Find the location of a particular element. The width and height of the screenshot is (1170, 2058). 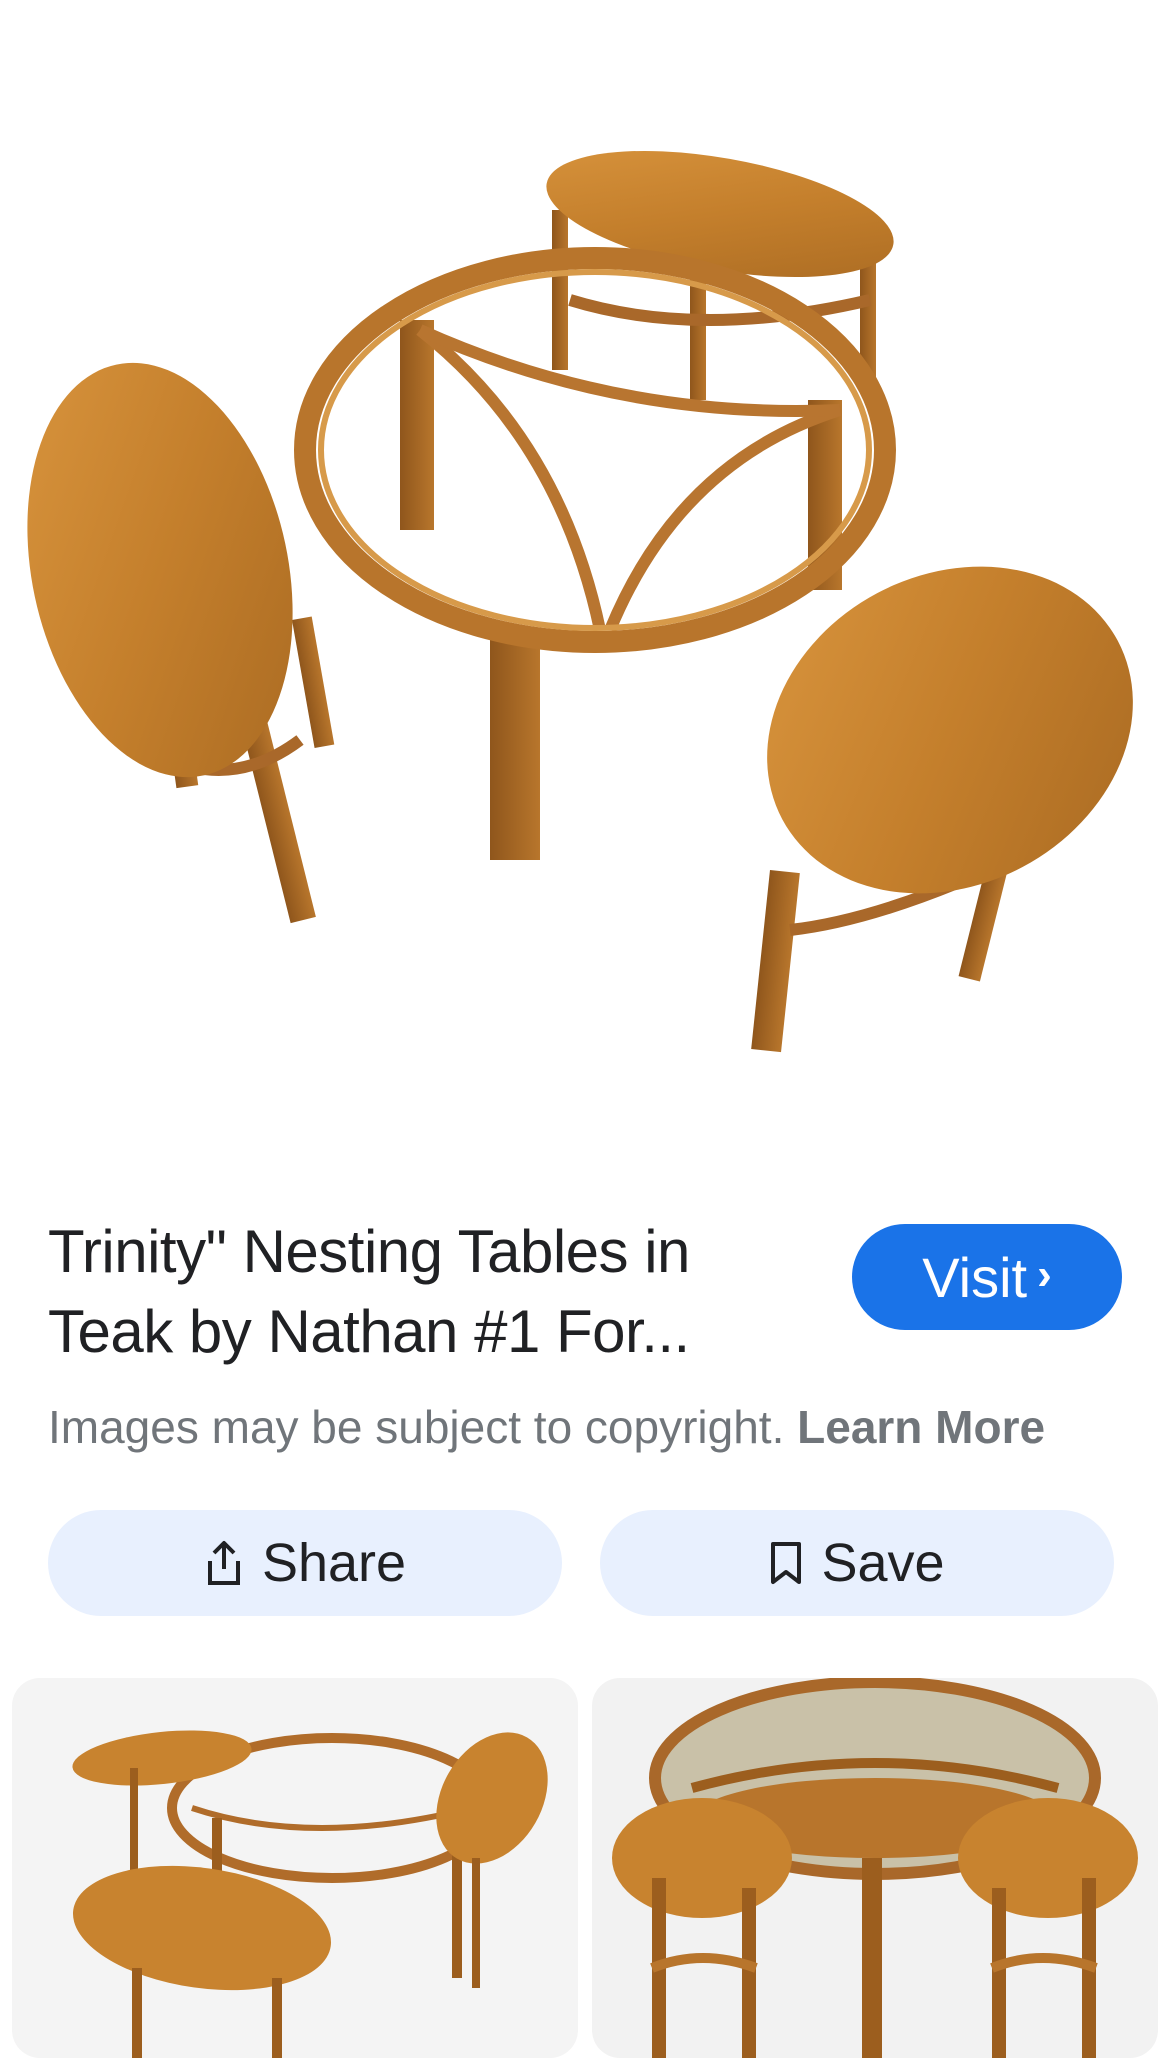

save-button: Save is located at coordinates (857, 1563).